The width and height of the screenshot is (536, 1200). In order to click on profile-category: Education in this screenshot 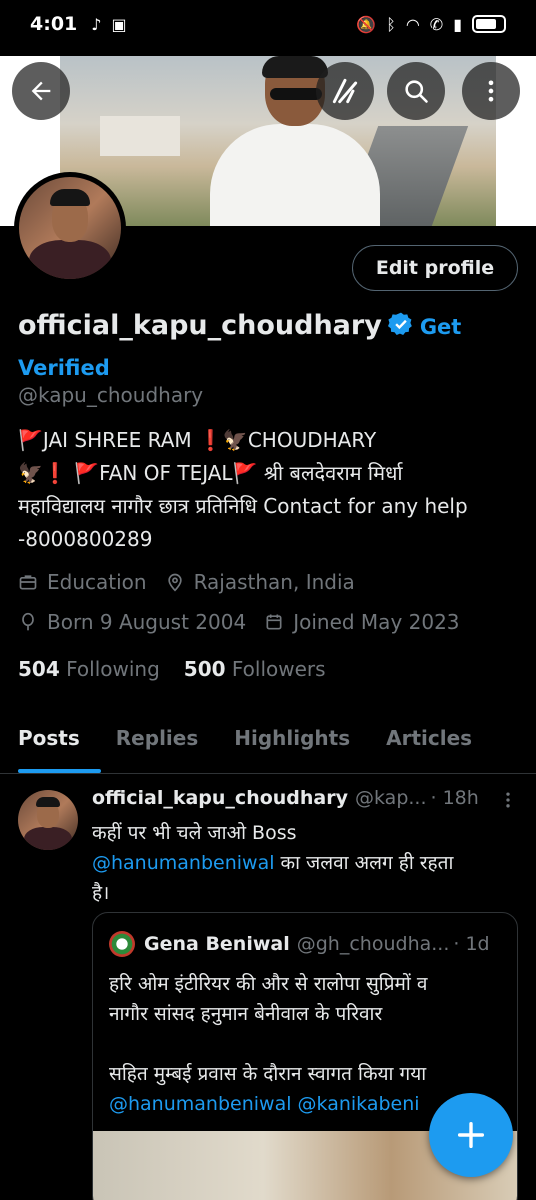, I will do `click(97, 582)`.